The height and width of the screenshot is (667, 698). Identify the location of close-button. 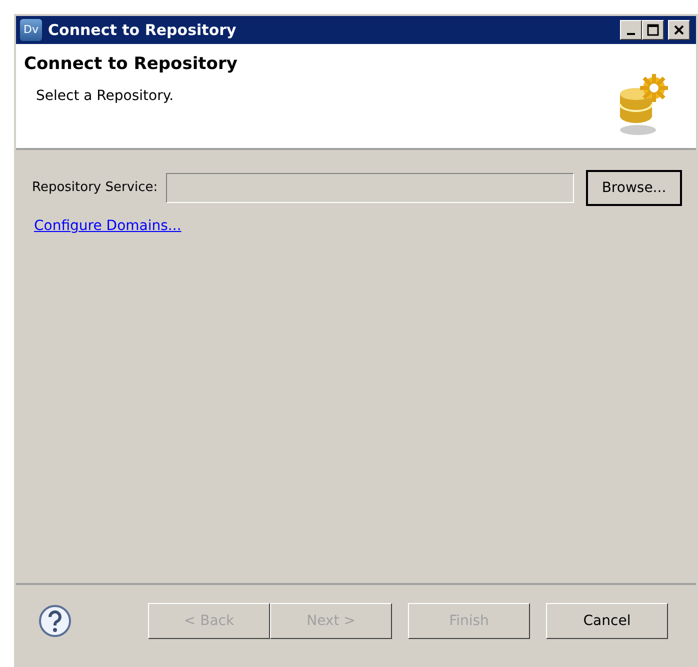
(679, 30).